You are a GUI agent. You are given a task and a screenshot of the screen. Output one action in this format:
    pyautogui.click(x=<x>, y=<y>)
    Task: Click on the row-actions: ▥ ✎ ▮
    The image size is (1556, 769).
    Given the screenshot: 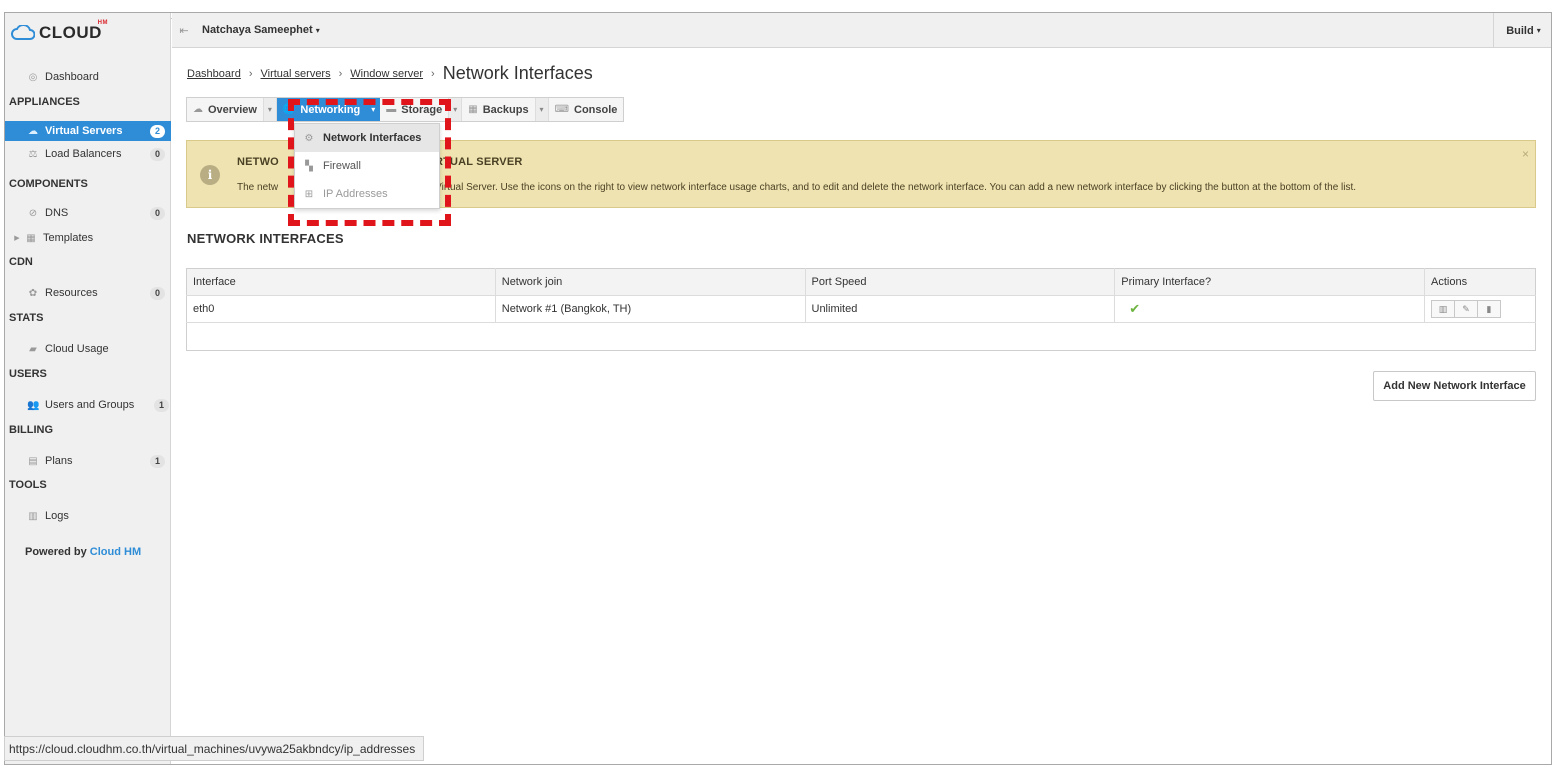 What is the action you would take?
    pyautogui.click(x=1483, y=309)
    